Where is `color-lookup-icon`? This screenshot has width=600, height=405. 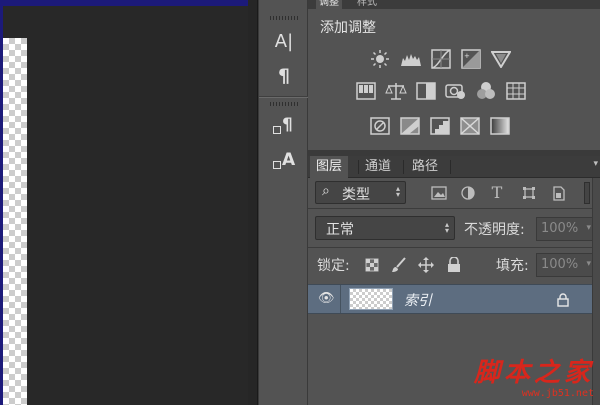 color-lookup-icon is located at coordinates (516, 91).